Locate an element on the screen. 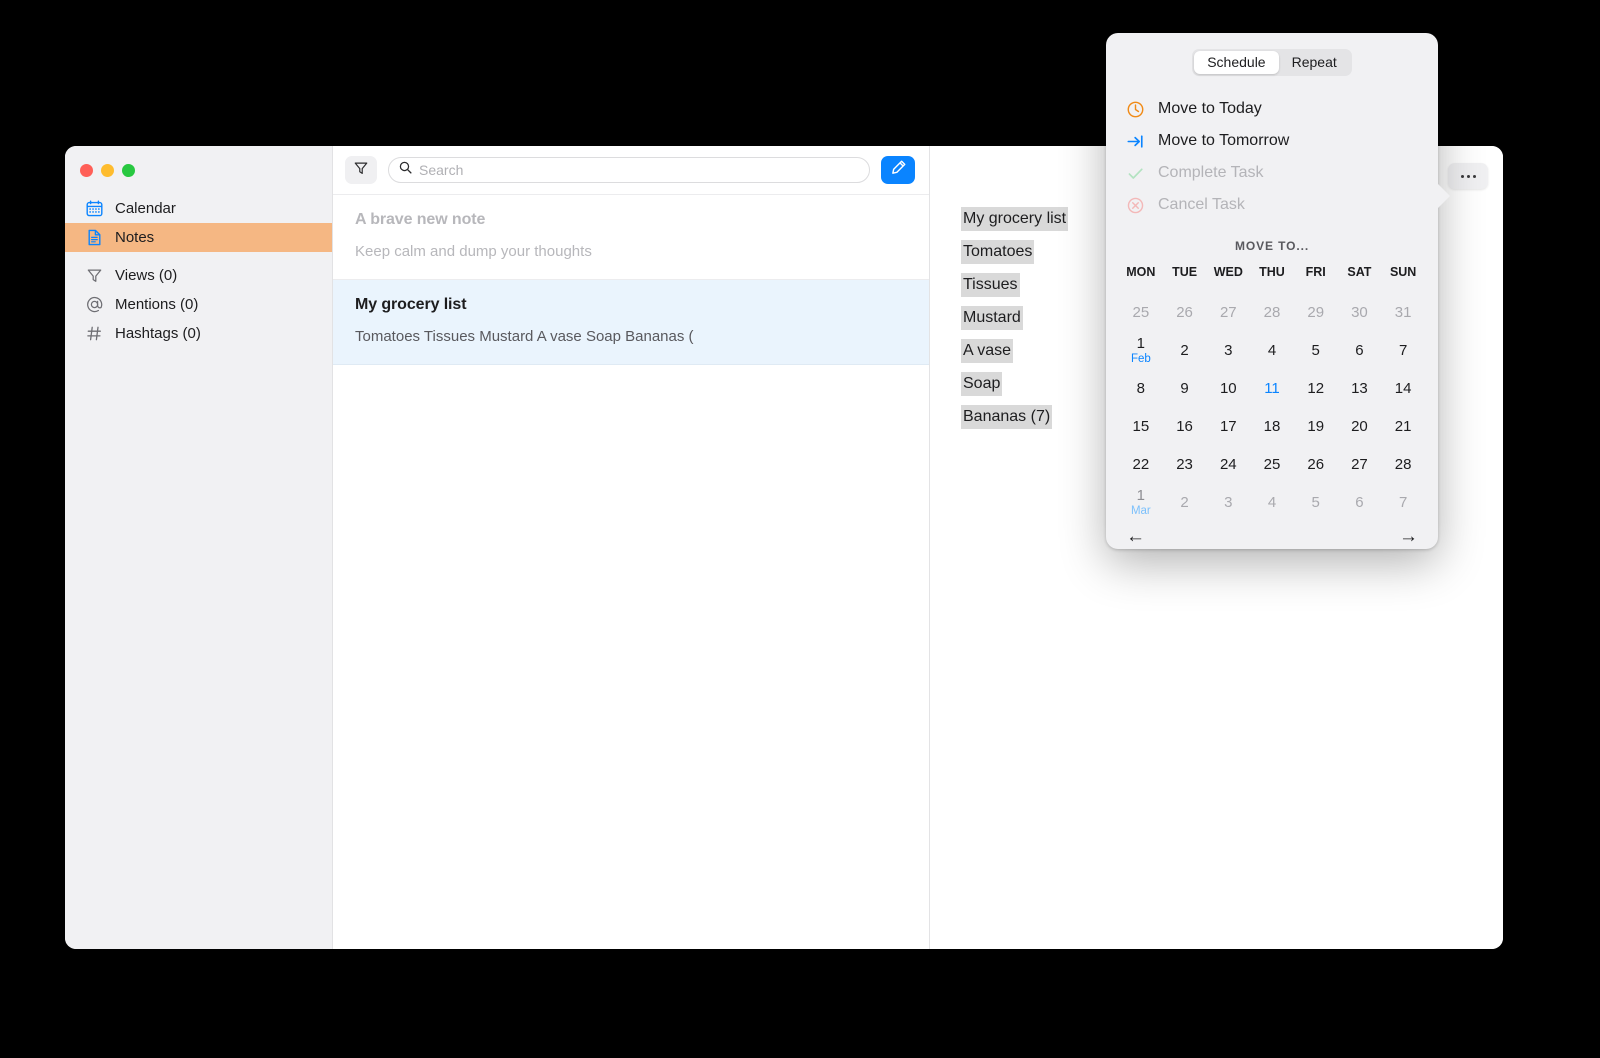  calendar-day-cell: 14 is located at coordinates (1403, 388).